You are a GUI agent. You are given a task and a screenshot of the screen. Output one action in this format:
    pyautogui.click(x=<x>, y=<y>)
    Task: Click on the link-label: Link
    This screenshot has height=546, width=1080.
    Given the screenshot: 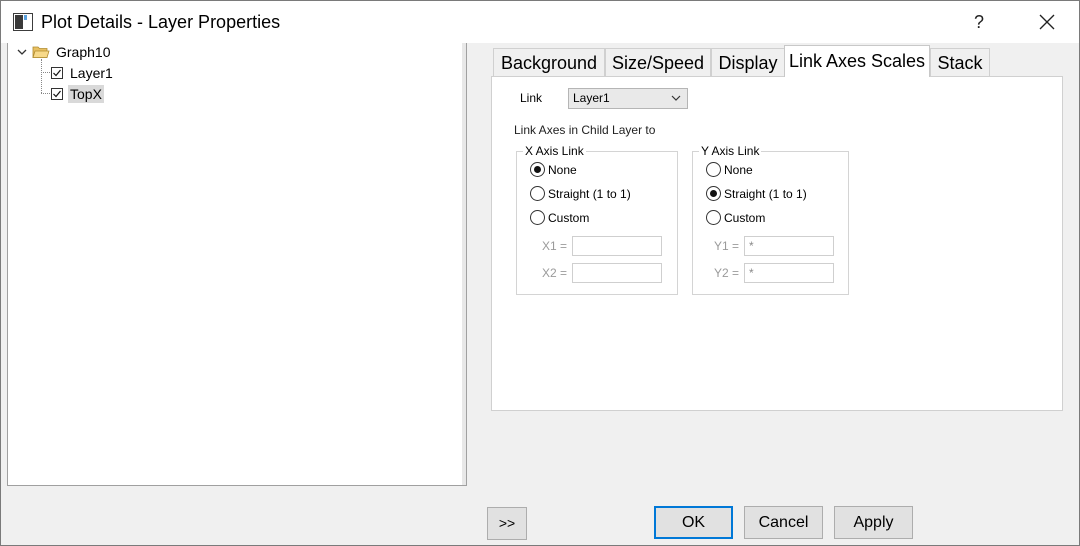 What is the action you would take?
    pyautogui.click(x=531, y=98)
    